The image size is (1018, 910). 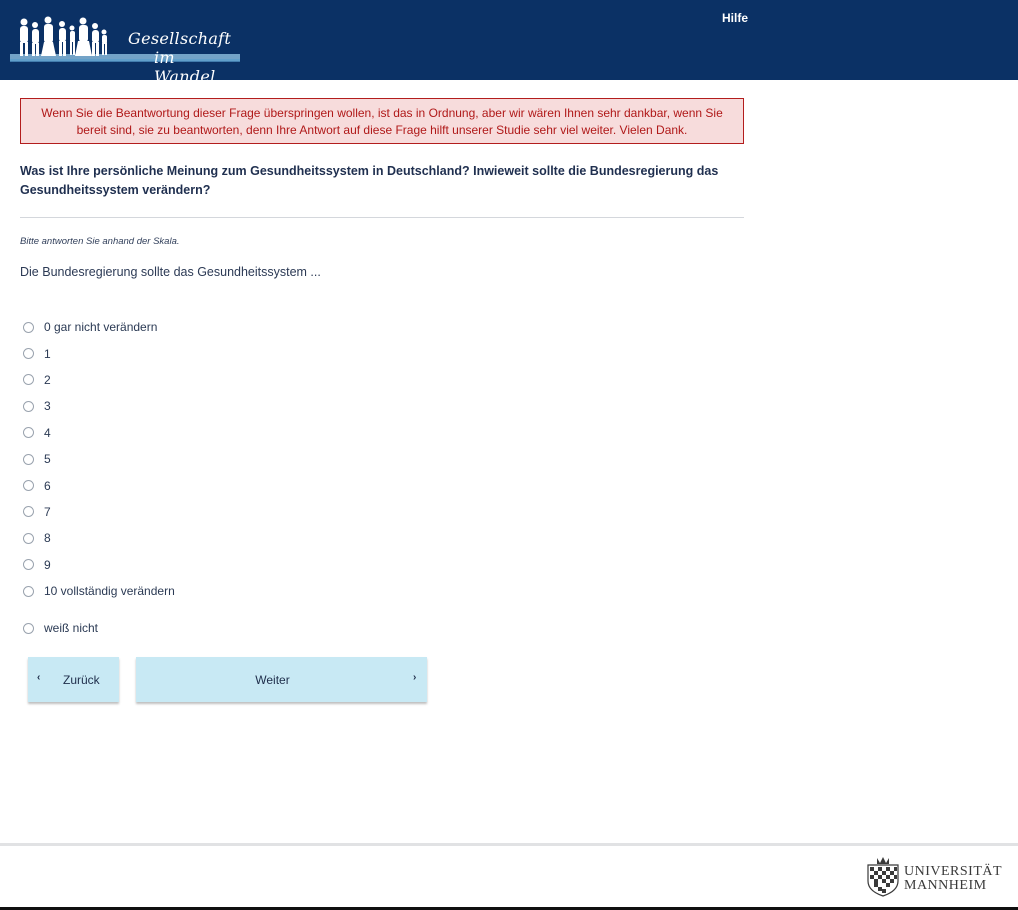 I want to click on back-button: ‹ Zurück, so click(x=73, y=679).